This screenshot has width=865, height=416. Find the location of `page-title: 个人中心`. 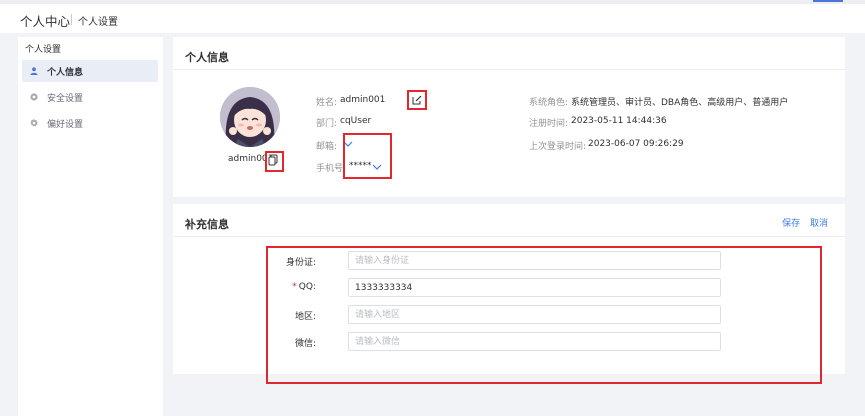

page-title: 个人中心 is located at coordinates (45, 21).